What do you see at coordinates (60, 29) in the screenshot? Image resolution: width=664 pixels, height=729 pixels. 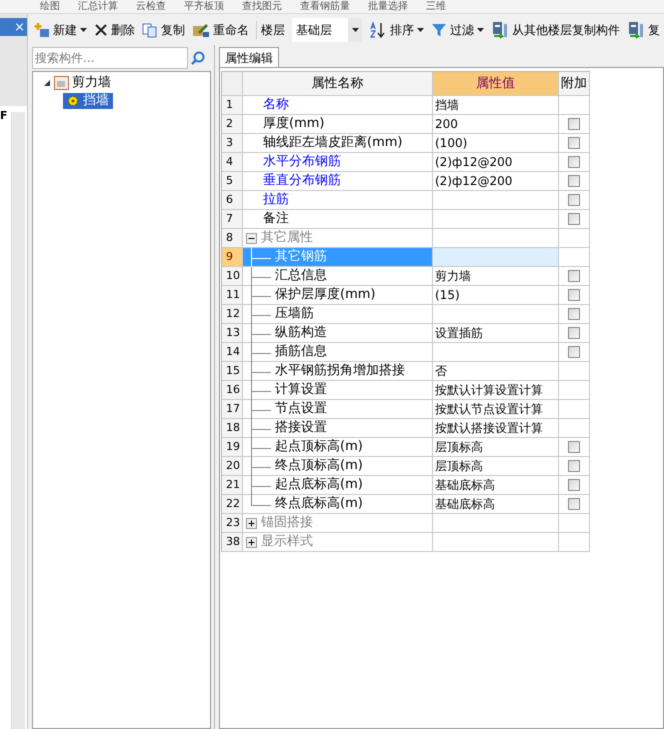 I see `toolbar-button: 新建` at bounding box center [60, 29].